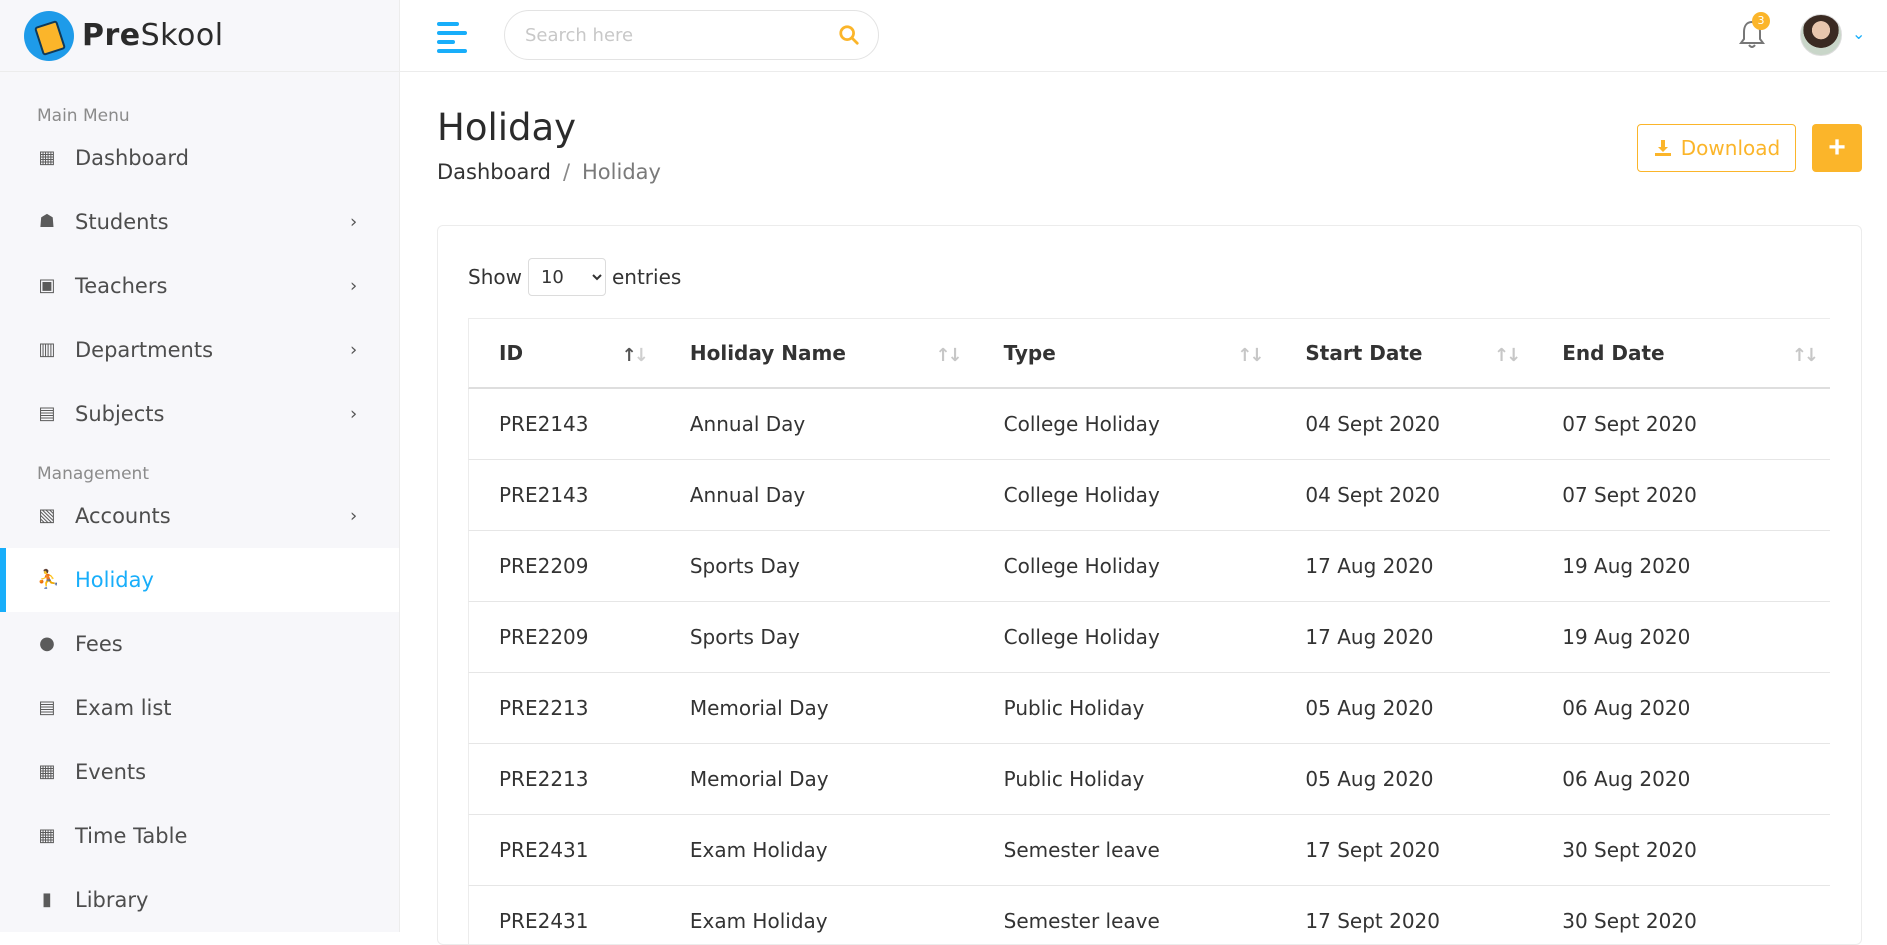  Describe the element at coordinates (567, 277) in the screenshot. I see `page-size-select: 10` at that location.